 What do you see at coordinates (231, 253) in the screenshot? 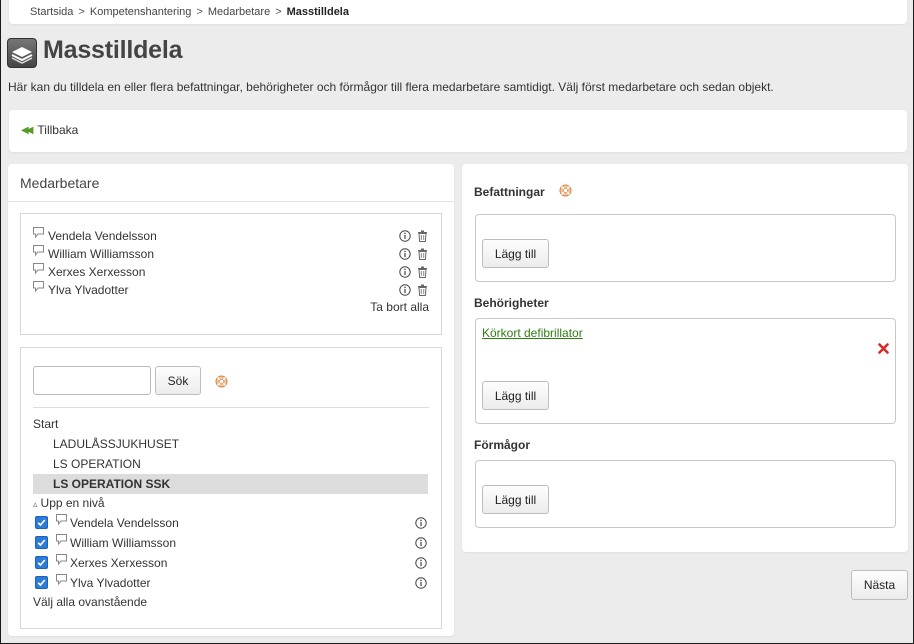
I see `selected-employee-row: William Williamsson` at bounding box center [231, 253].